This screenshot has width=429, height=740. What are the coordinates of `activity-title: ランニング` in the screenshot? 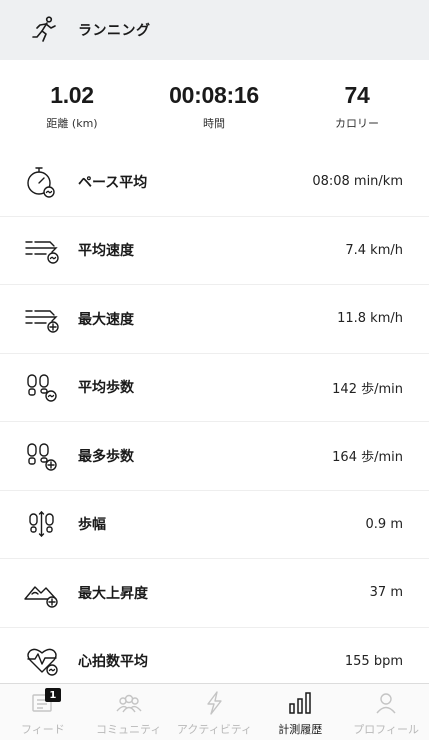 It's located at (114, 31).